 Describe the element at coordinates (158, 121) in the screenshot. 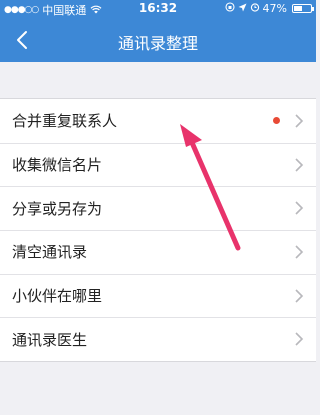

I see `list-item: 合并重复联系人` at that location.